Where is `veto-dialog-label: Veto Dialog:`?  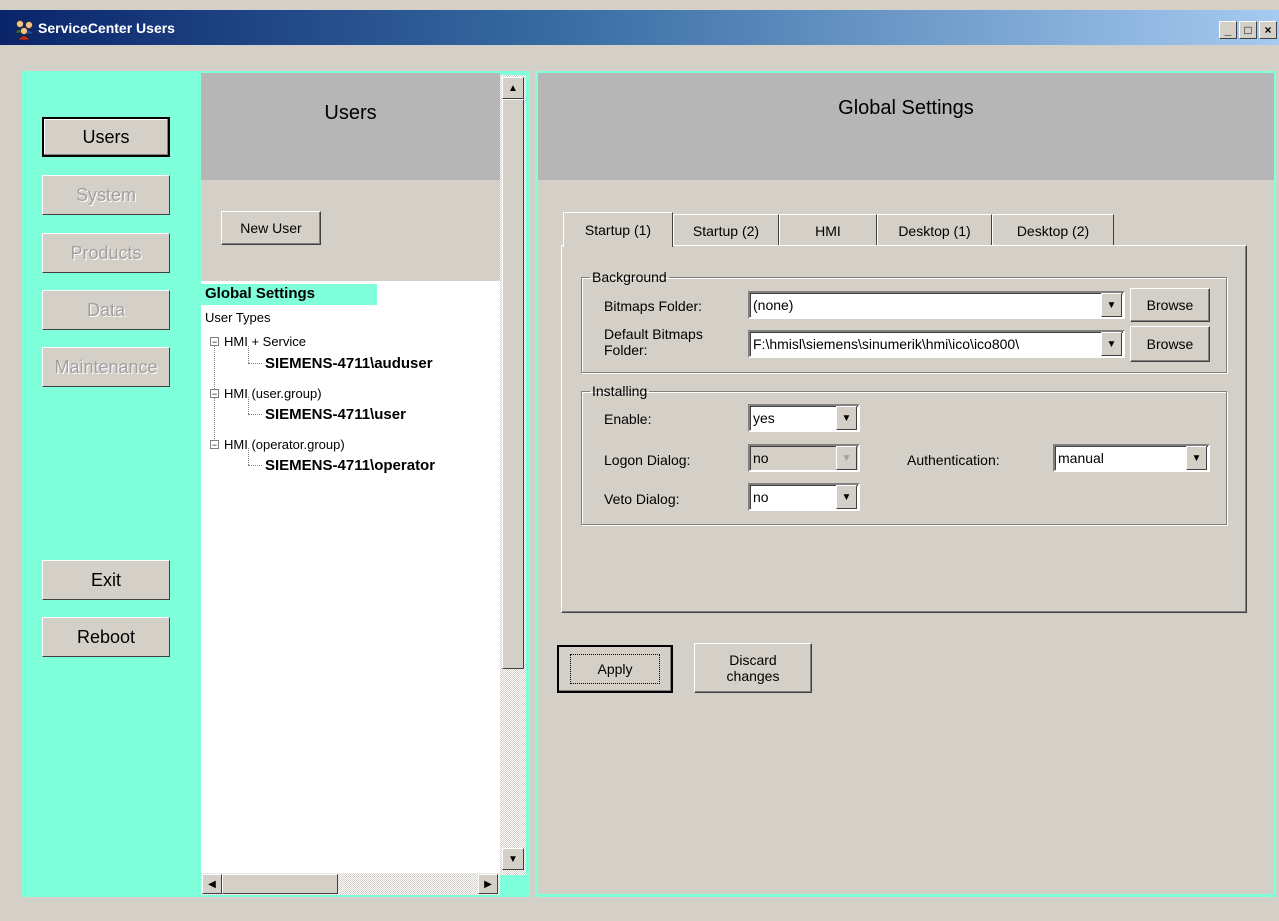
veto-dialog-label: Veto Dialog: is located at coordinates (642, 499).